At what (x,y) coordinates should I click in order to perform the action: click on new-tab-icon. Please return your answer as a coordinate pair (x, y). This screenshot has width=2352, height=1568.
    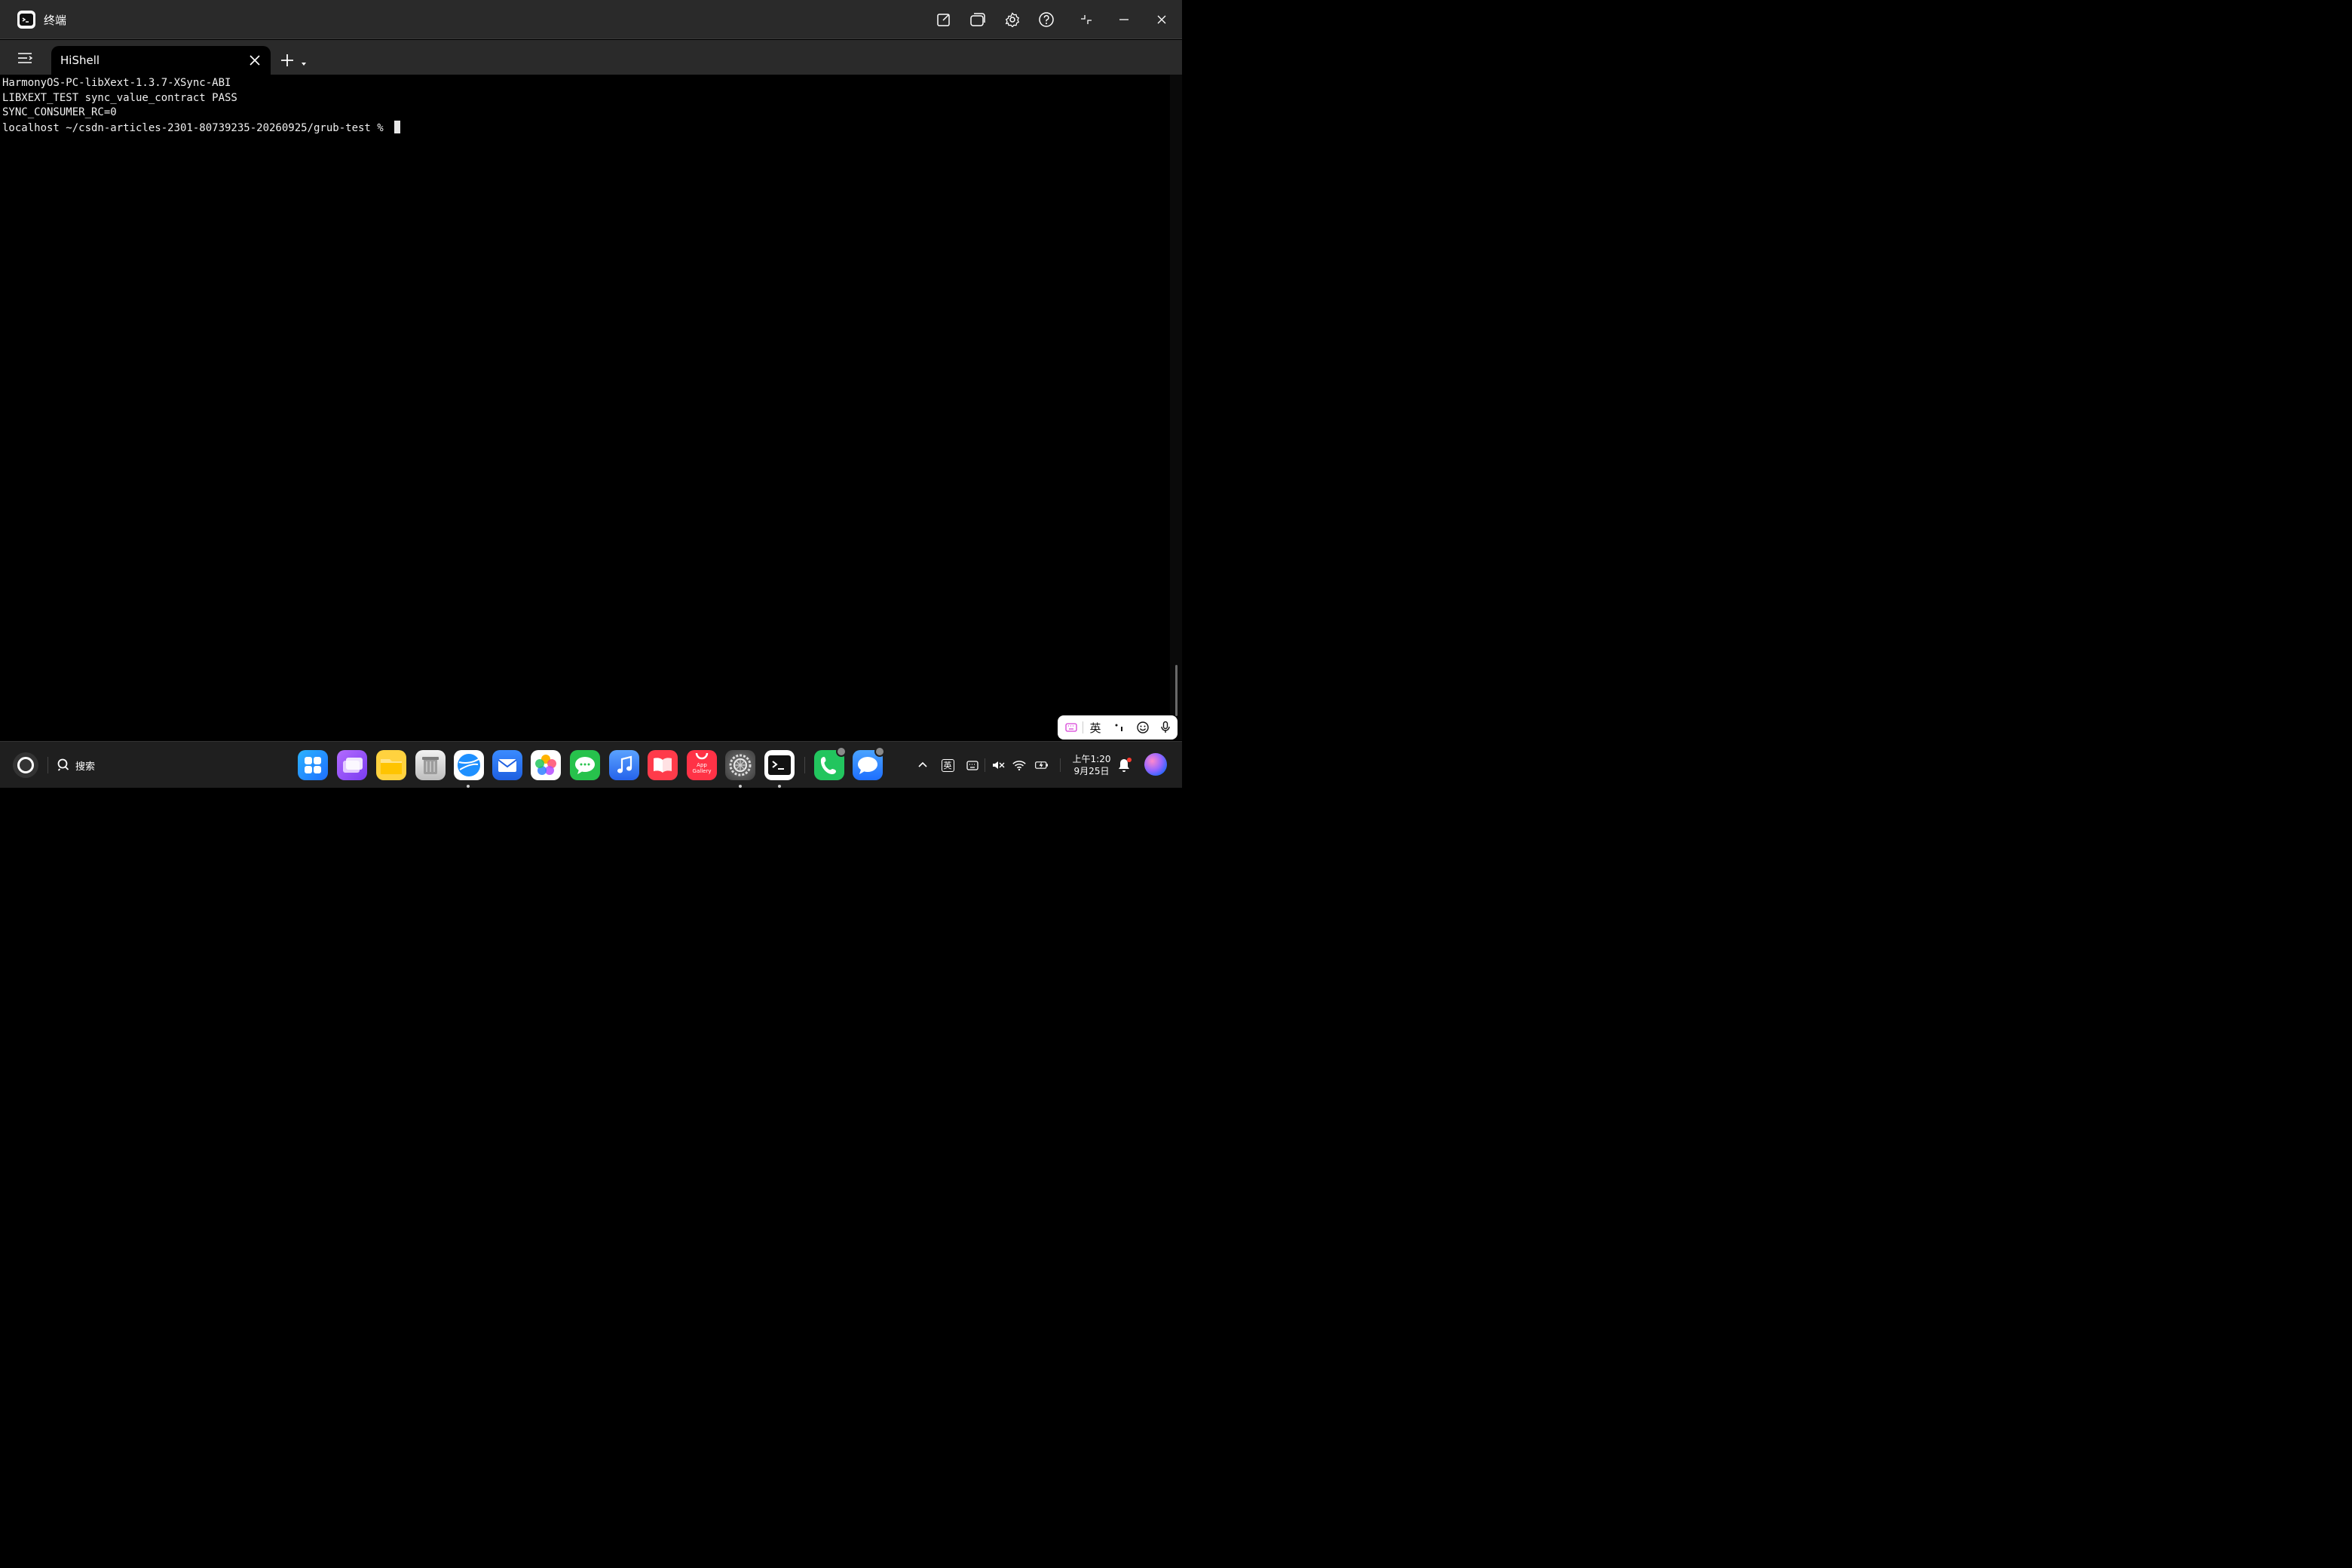
    Looking at the image, I should click on (287, 60).